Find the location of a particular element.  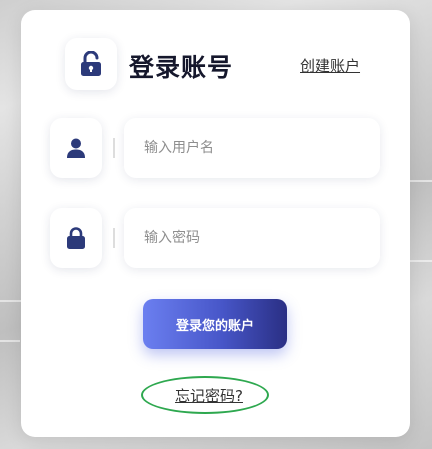

login-button: 登录您的账户 is located at coordinates (215, 324).